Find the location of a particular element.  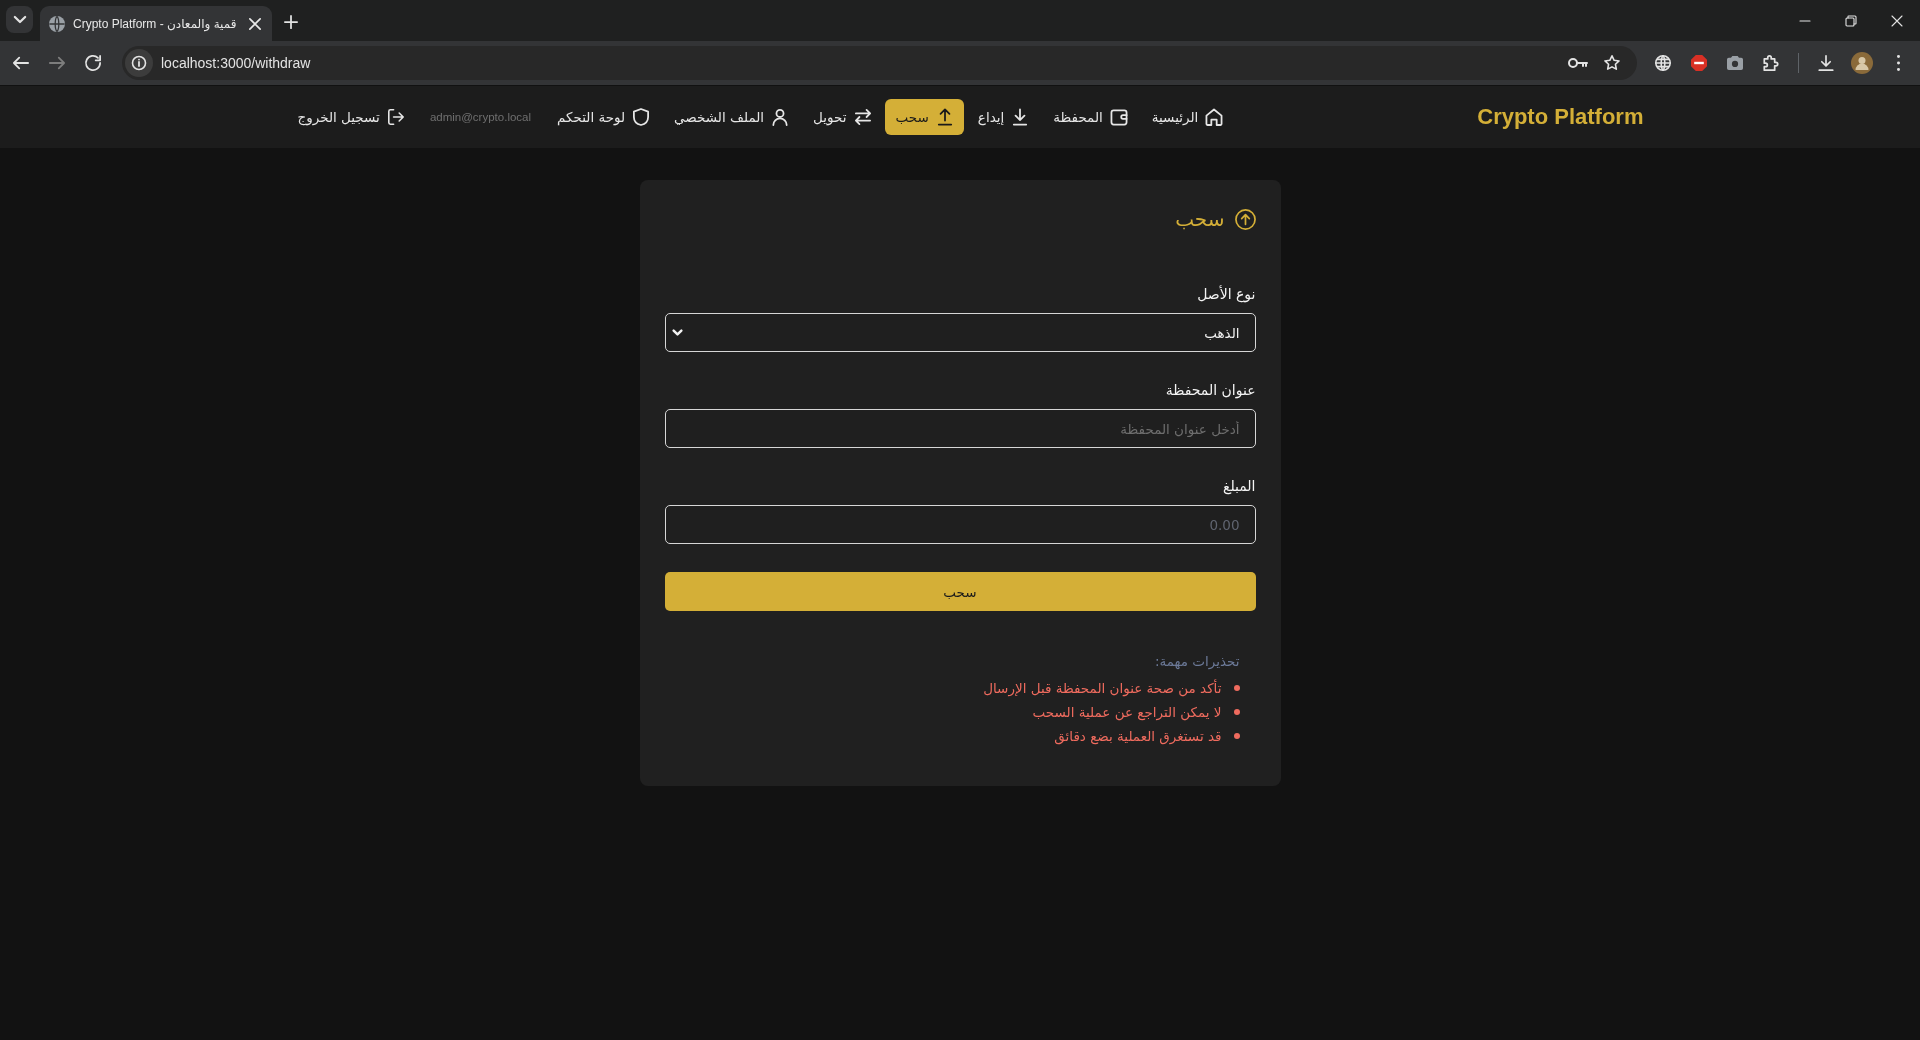

warning-text: قد تستغرق العملية بضع دقائق is located at coordinates (1138, 736).